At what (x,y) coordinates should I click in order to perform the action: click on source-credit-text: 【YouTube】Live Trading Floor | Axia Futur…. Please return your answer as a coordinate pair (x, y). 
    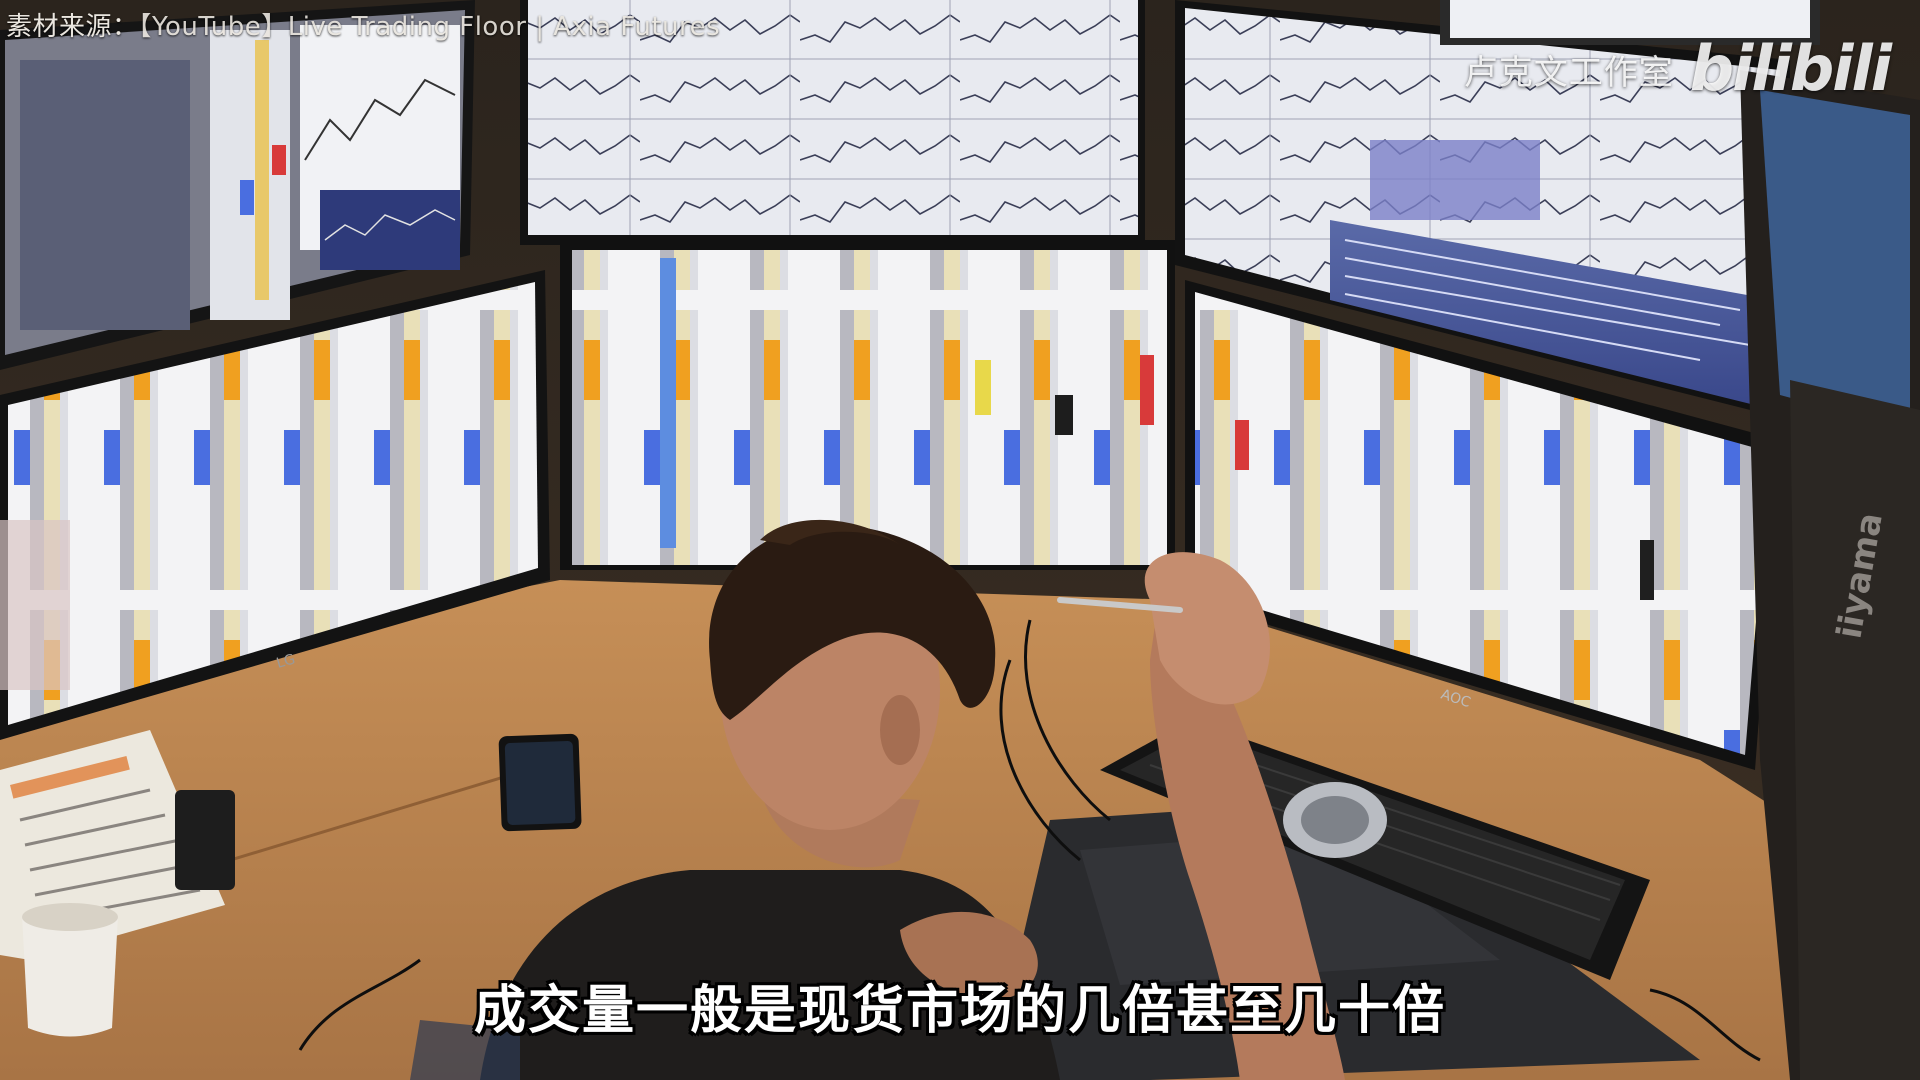
    Looking at the image, I should click on (429, 27).